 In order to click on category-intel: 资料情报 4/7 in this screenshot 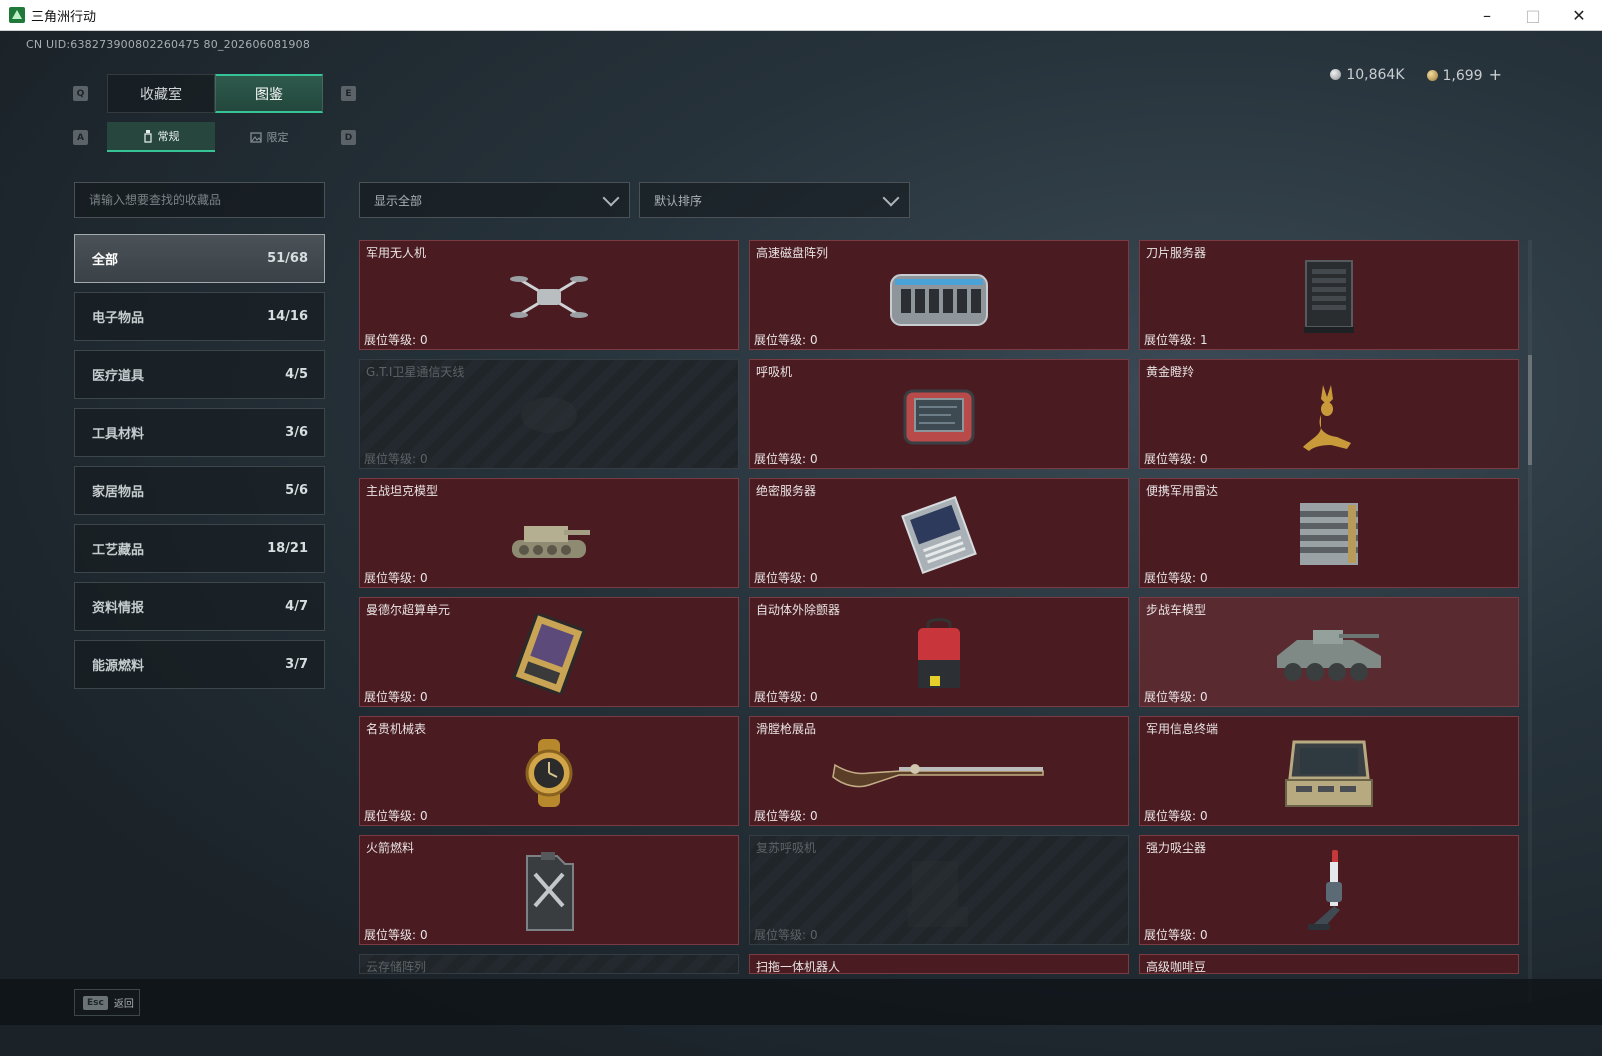, I will do `click(199, 606)`.